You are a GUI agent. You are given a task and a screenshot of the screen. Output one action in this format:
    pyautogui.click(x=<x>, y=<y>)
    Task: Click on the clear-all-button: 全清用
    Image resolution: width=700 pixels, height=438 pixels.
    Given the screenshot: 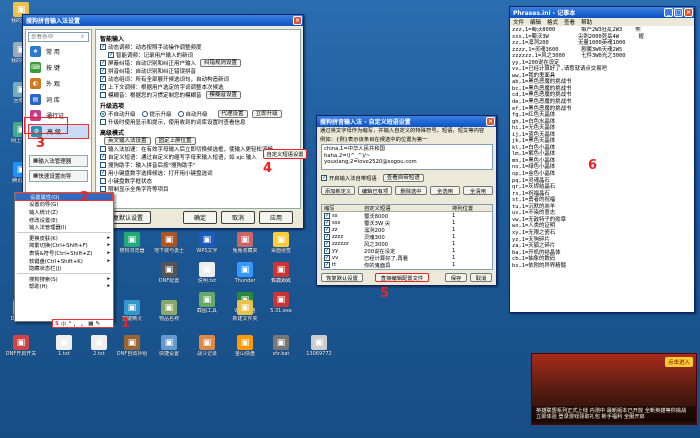 What is the action you would take?
    pyautogui.click(x=478, y=190)
    